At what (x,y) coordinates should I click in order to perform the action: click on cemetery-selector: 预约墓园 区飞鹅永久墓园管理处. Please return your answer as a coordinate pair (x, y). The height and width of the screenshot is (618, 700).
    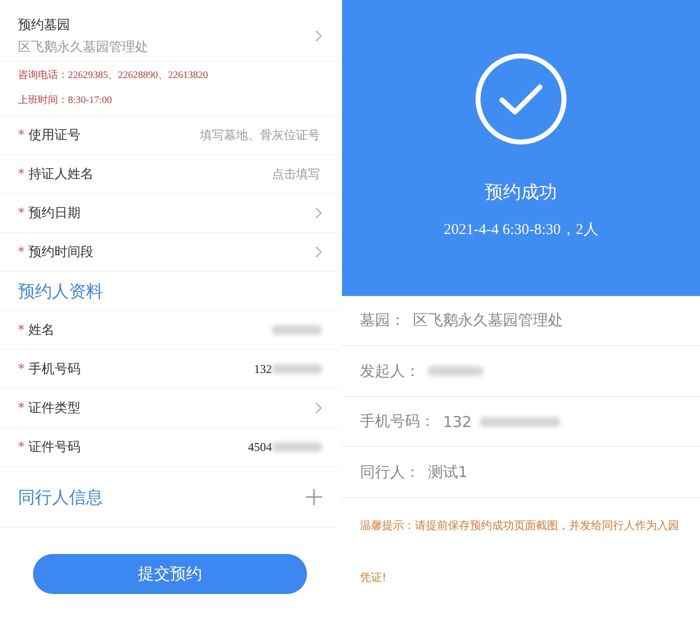
    Looking at the image, I should click on (170, 30).